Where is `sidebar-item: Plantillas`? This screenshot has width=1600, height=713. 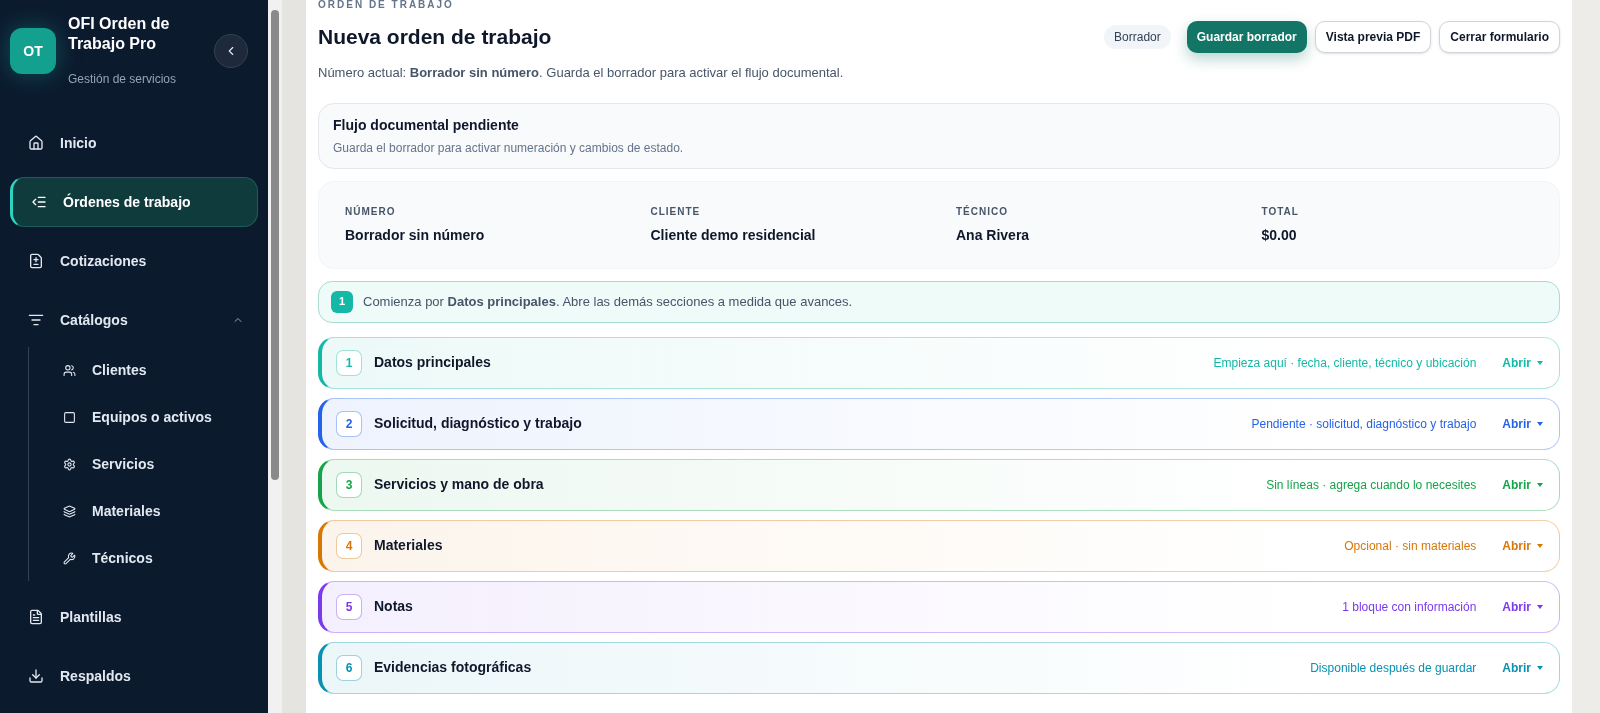
sidebar-item: Plantillas is located at coordinates (134, 617).